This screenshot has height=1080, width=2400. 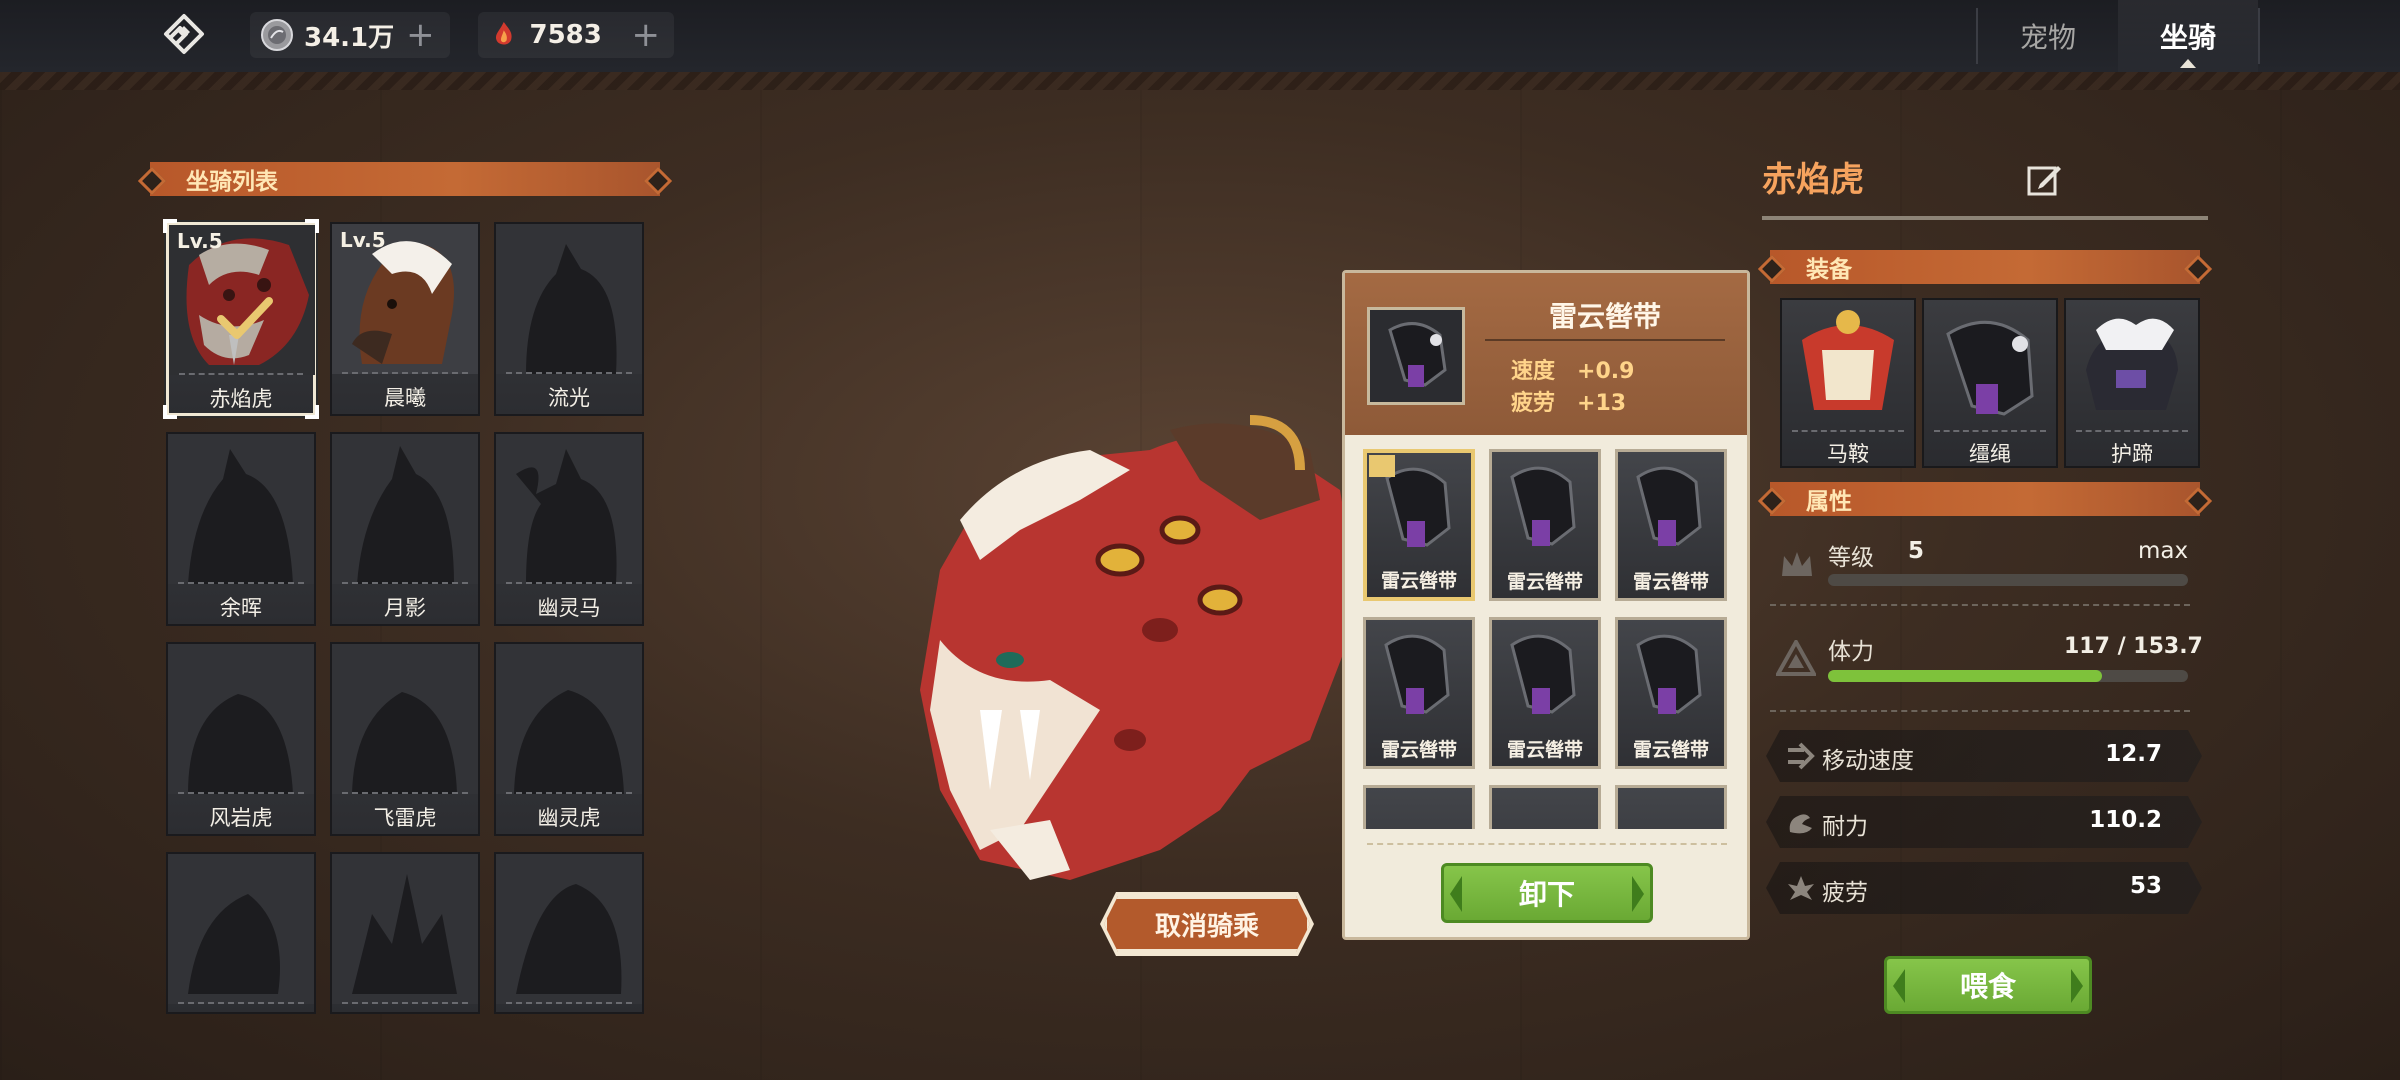 I want to click on mount-card-locked: 余晖, so click(x=241, y=529).